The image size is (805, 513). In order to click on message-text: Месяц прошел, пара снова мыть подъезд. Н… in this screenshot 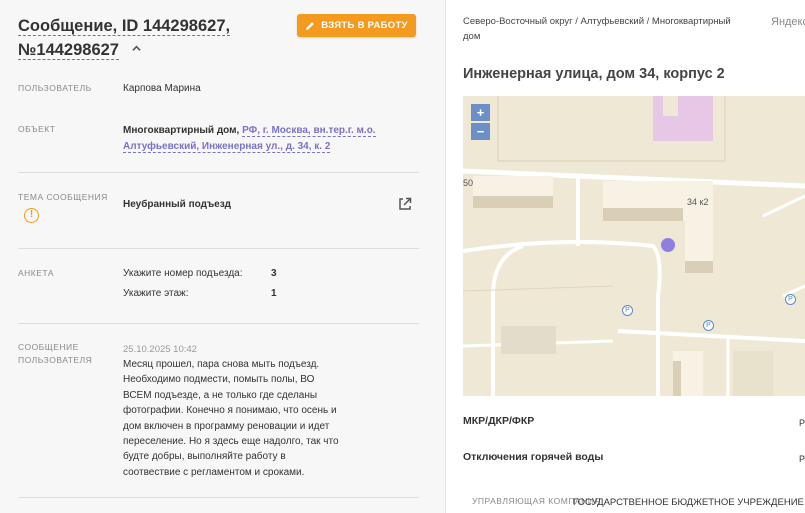, I will do `click(231, 418)`.